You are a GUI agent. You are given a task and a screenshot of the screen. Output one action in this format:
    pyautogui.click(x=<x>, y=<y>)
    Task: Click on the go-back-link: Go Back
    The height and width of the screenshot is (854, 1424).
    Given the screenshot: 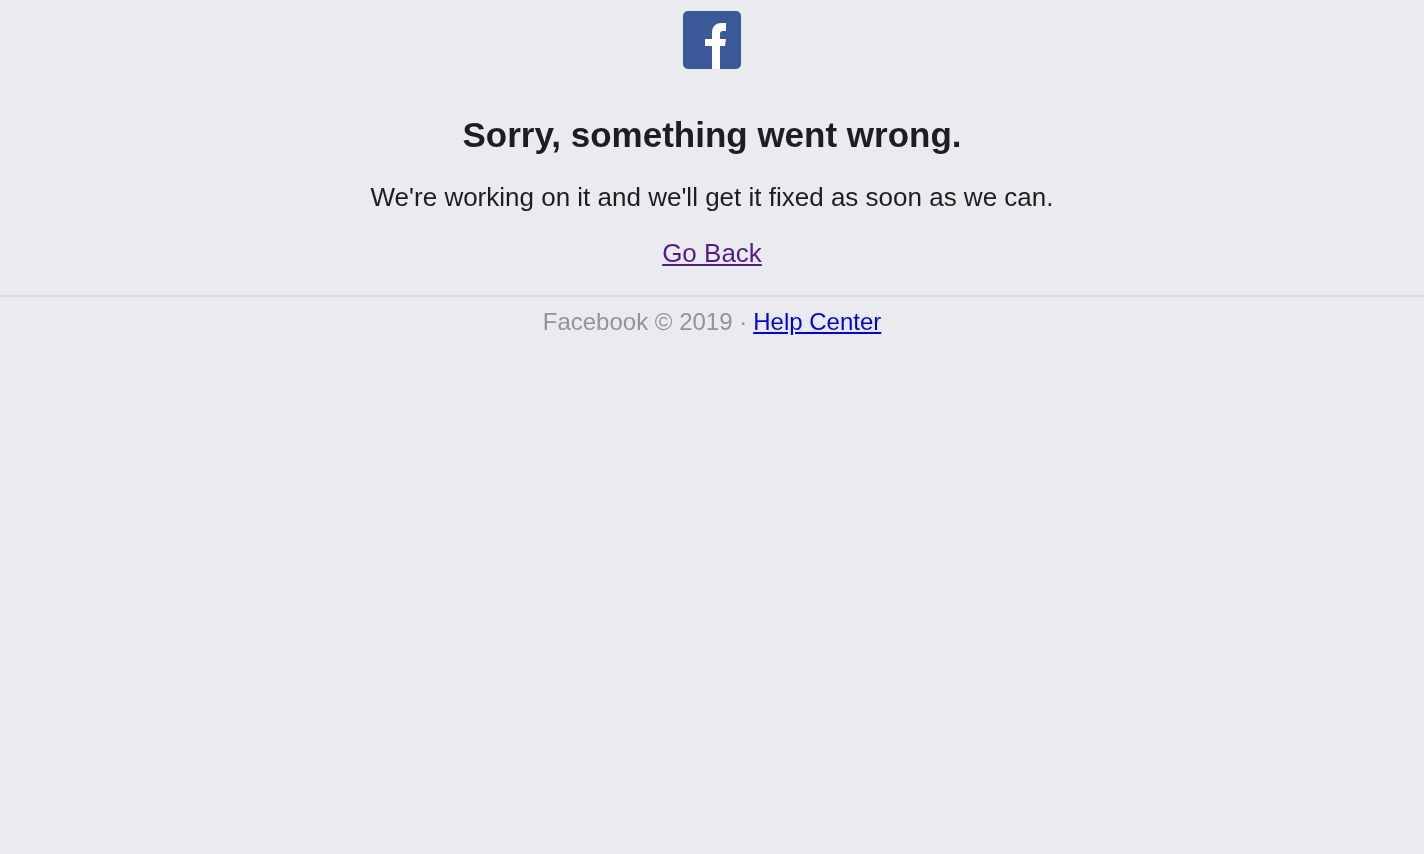 What is the action you would take?
    pyautogui.click(x=712, y=253)
    